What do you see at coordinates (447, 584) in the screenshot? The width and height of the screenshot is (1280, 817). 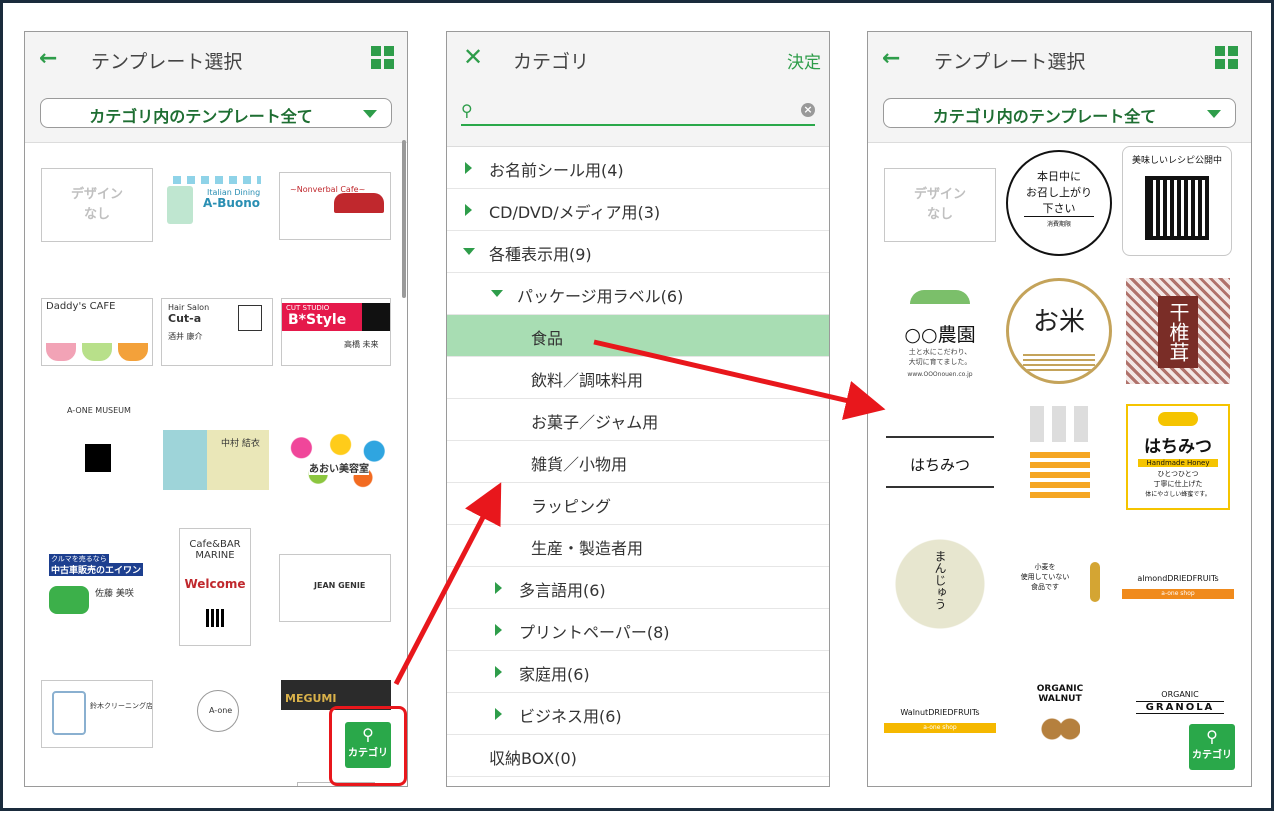 I see `arrow-to-category-panel` at bounding box center [447, 584].